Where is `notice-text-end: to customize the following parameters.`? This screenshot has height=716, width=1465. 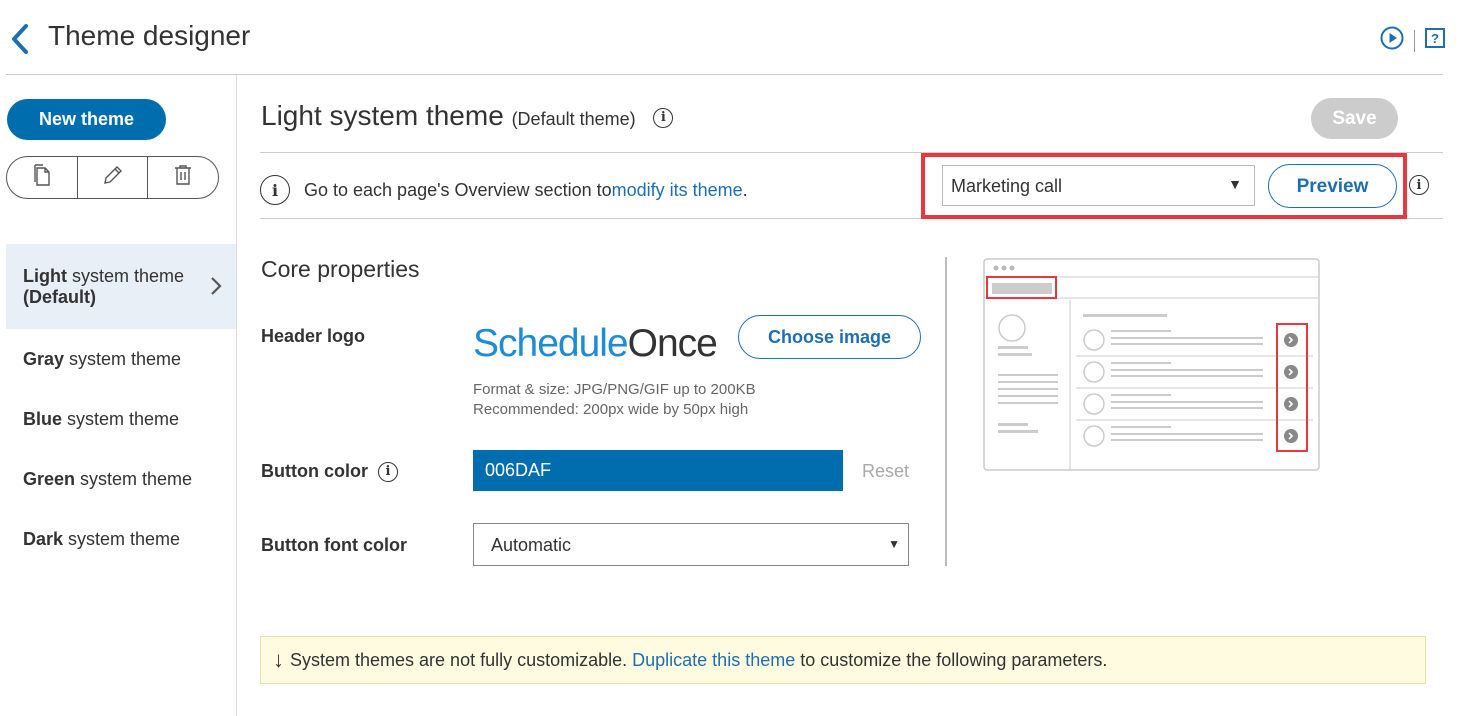 notice-text-end: to customize the following parameters. is located at coordinates (951, 659).